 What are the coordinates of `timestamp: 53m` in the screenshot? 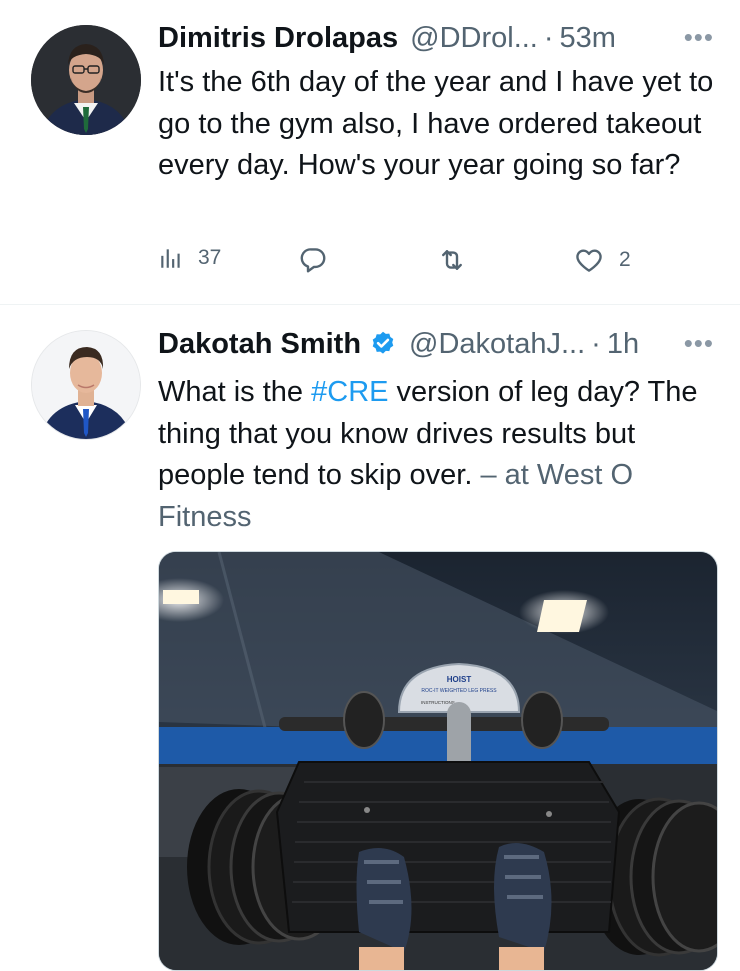 It's located at (588, 38).